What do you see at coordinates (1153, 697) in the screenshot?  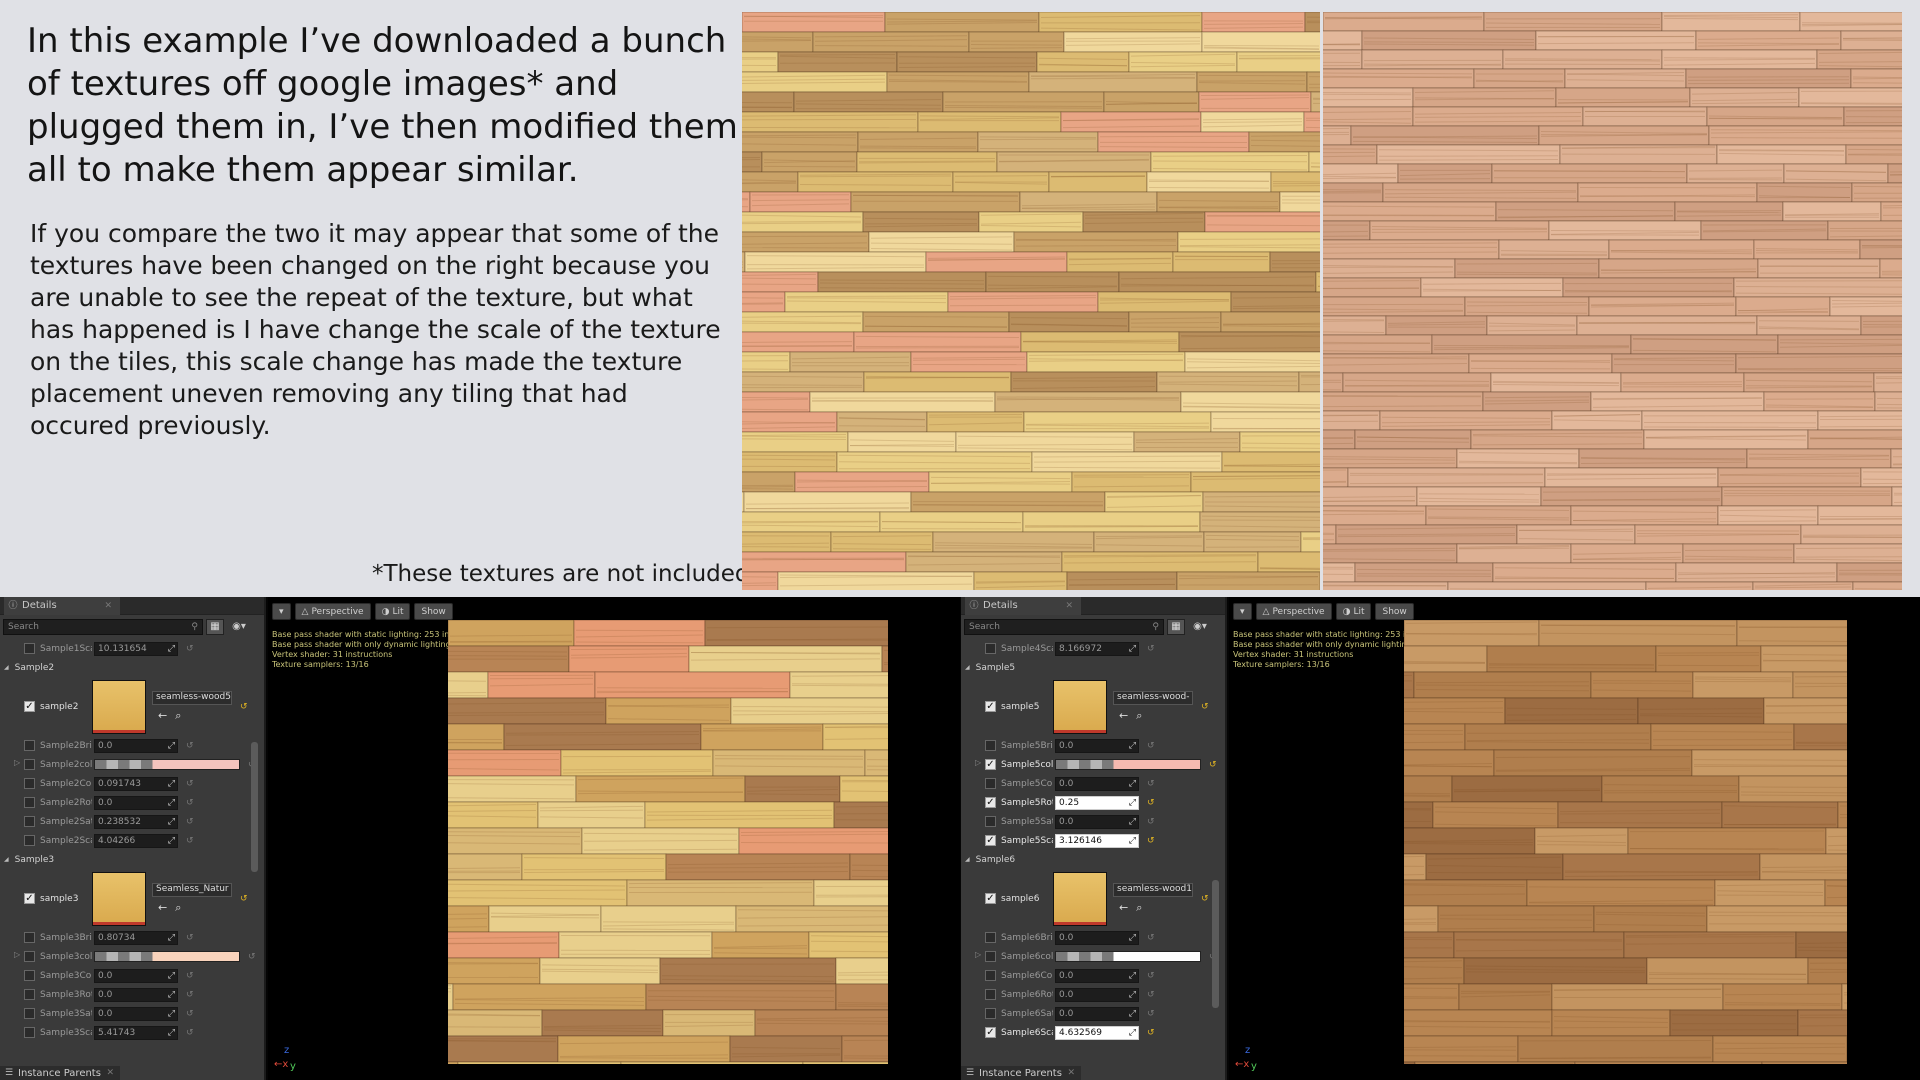 I see `texture-asset-dropdown: seamless-wood-` at bounding box center [1153, 697].